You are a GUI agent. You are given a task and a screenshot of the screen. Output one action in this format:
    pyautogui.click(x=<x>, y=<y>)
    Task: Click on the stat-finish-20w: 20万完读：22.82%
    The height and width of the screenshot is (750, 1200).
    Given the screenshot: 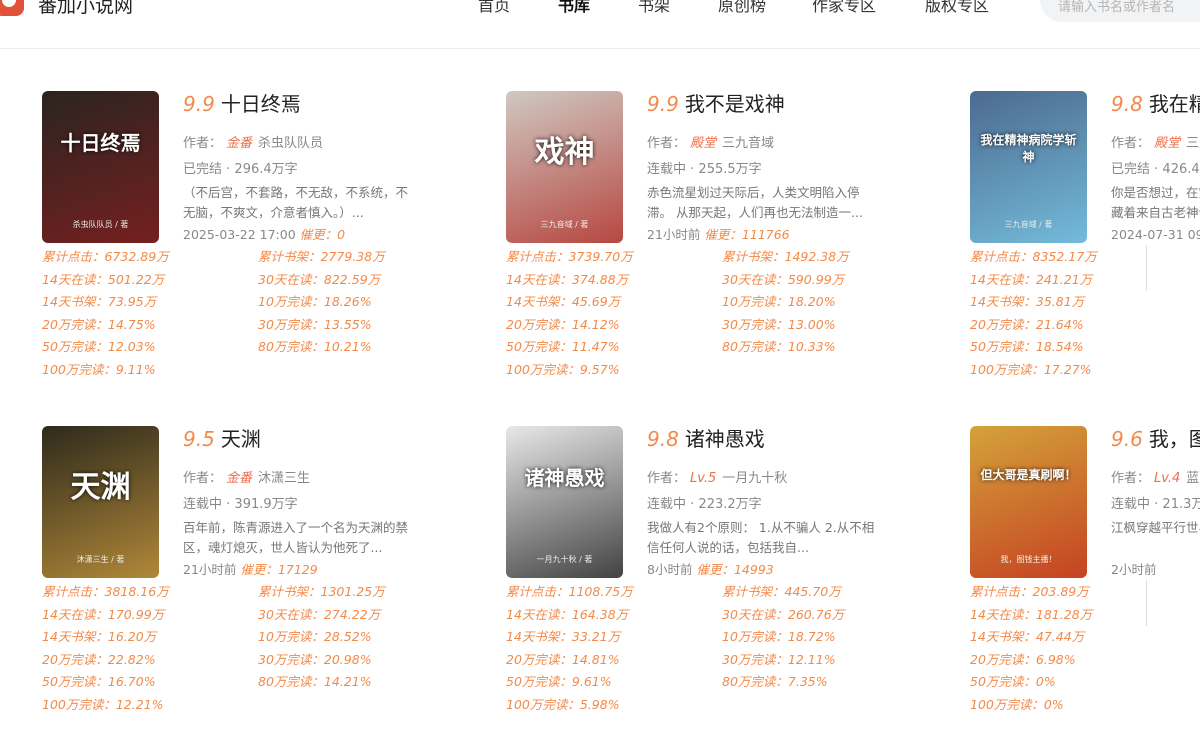 What is the action you would take?
    pyautogui.click(x=99, y=658)
    